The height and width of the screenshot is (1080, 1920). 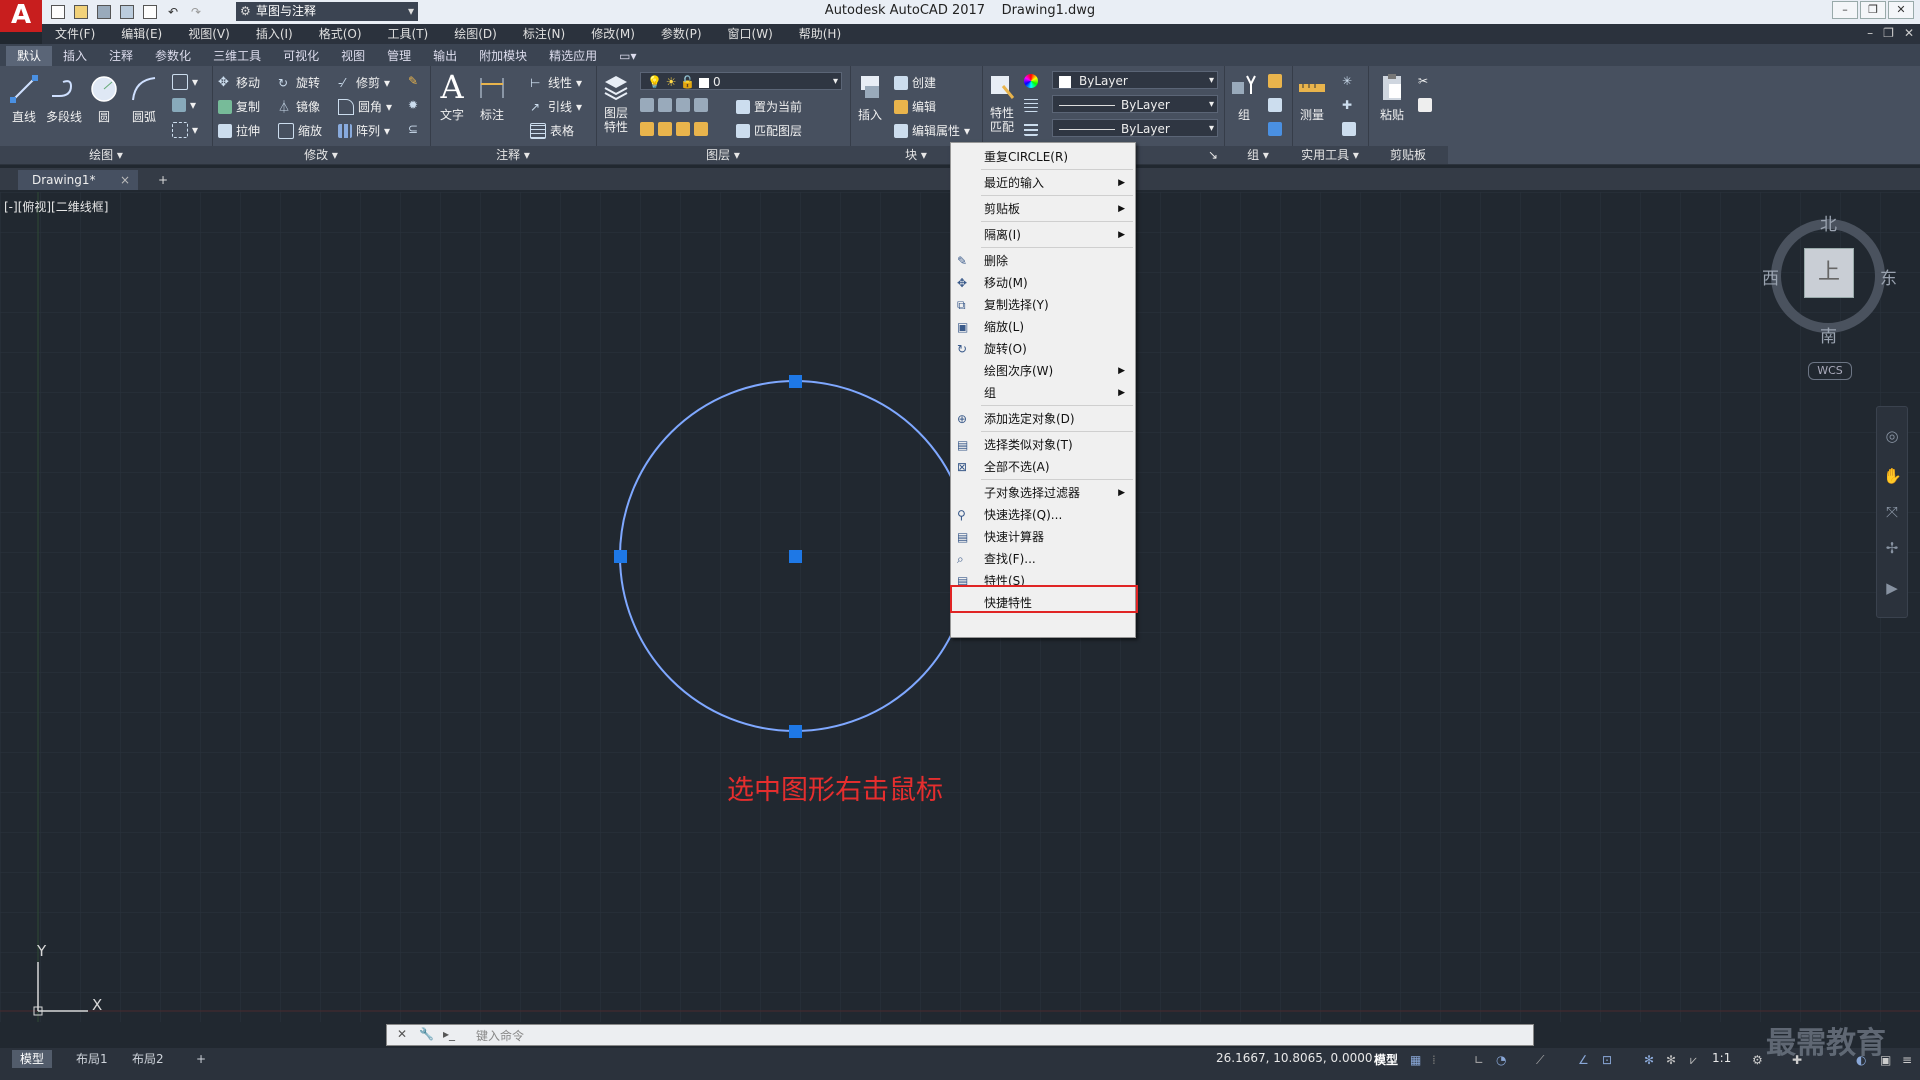 What do you see at coordinates (960, 1035) in the screenshot?
I see `command-line: ✕ 🔧 ▸_` at bounding box center [960, 1035].